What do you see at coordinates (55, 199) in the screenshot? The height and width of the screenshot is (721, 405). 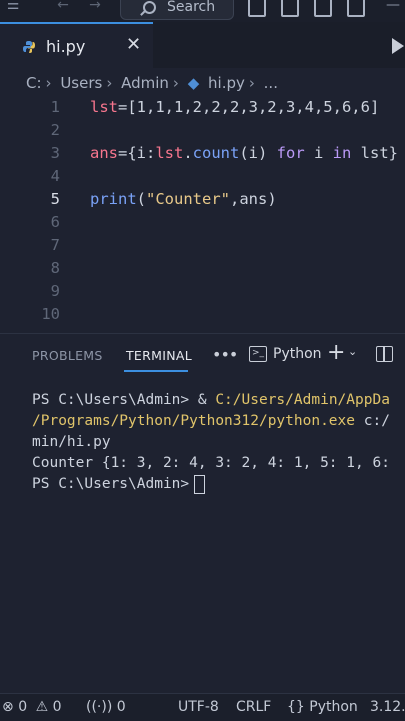 I see `line-number-active: 5` at bounding box center [55, 199].